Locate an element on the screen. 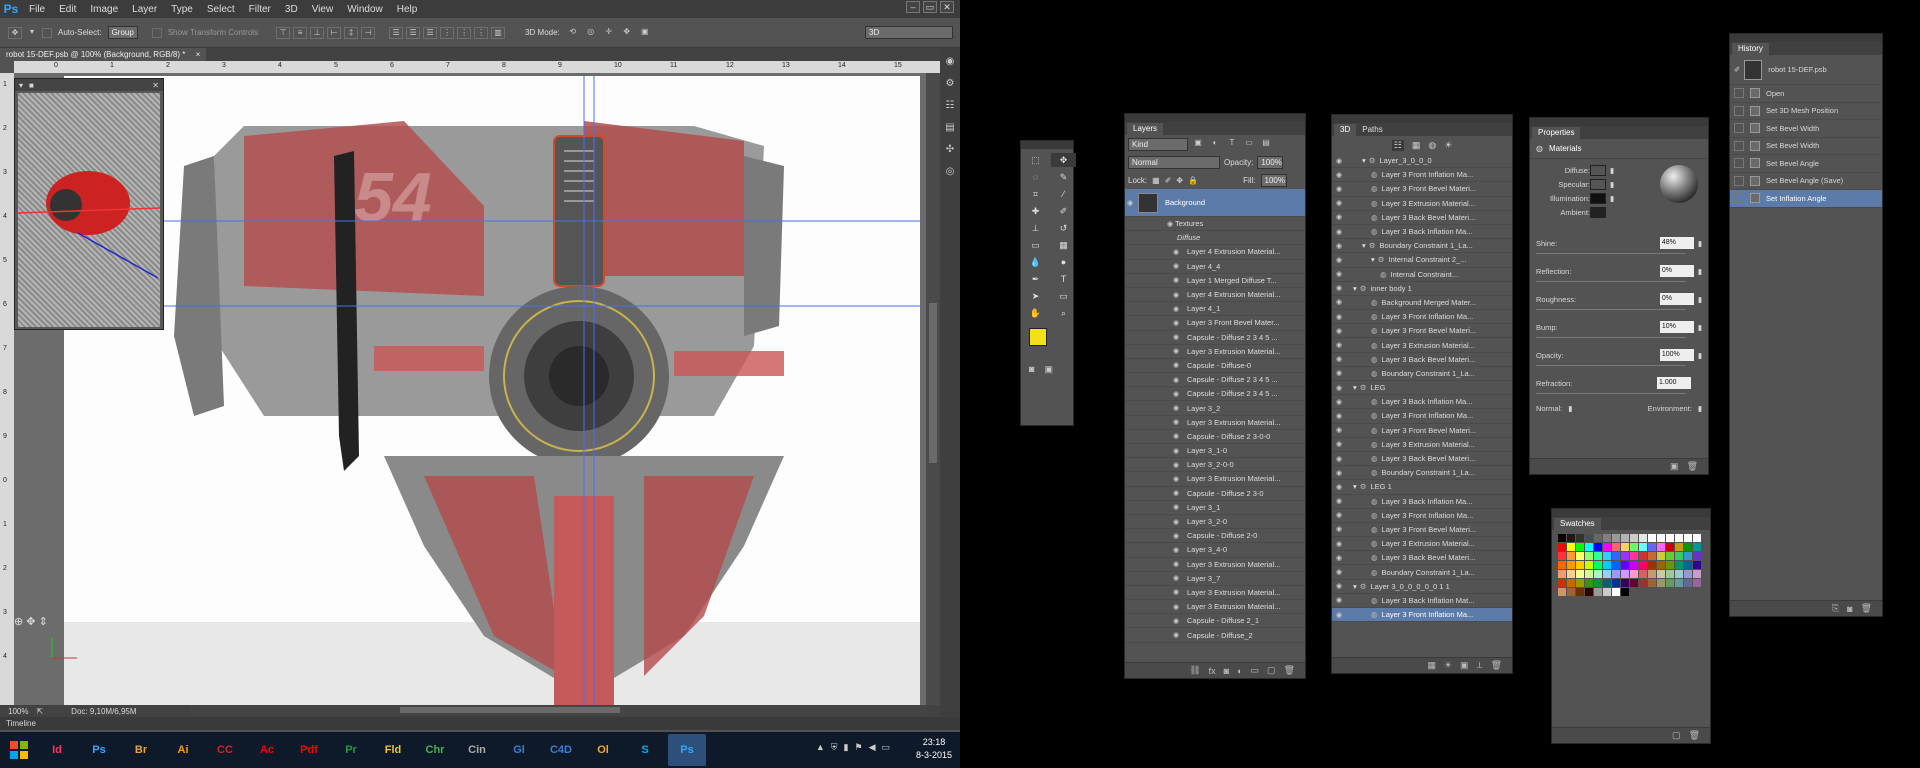  reflection-input: 0% is located at coordinates (1676, 271).